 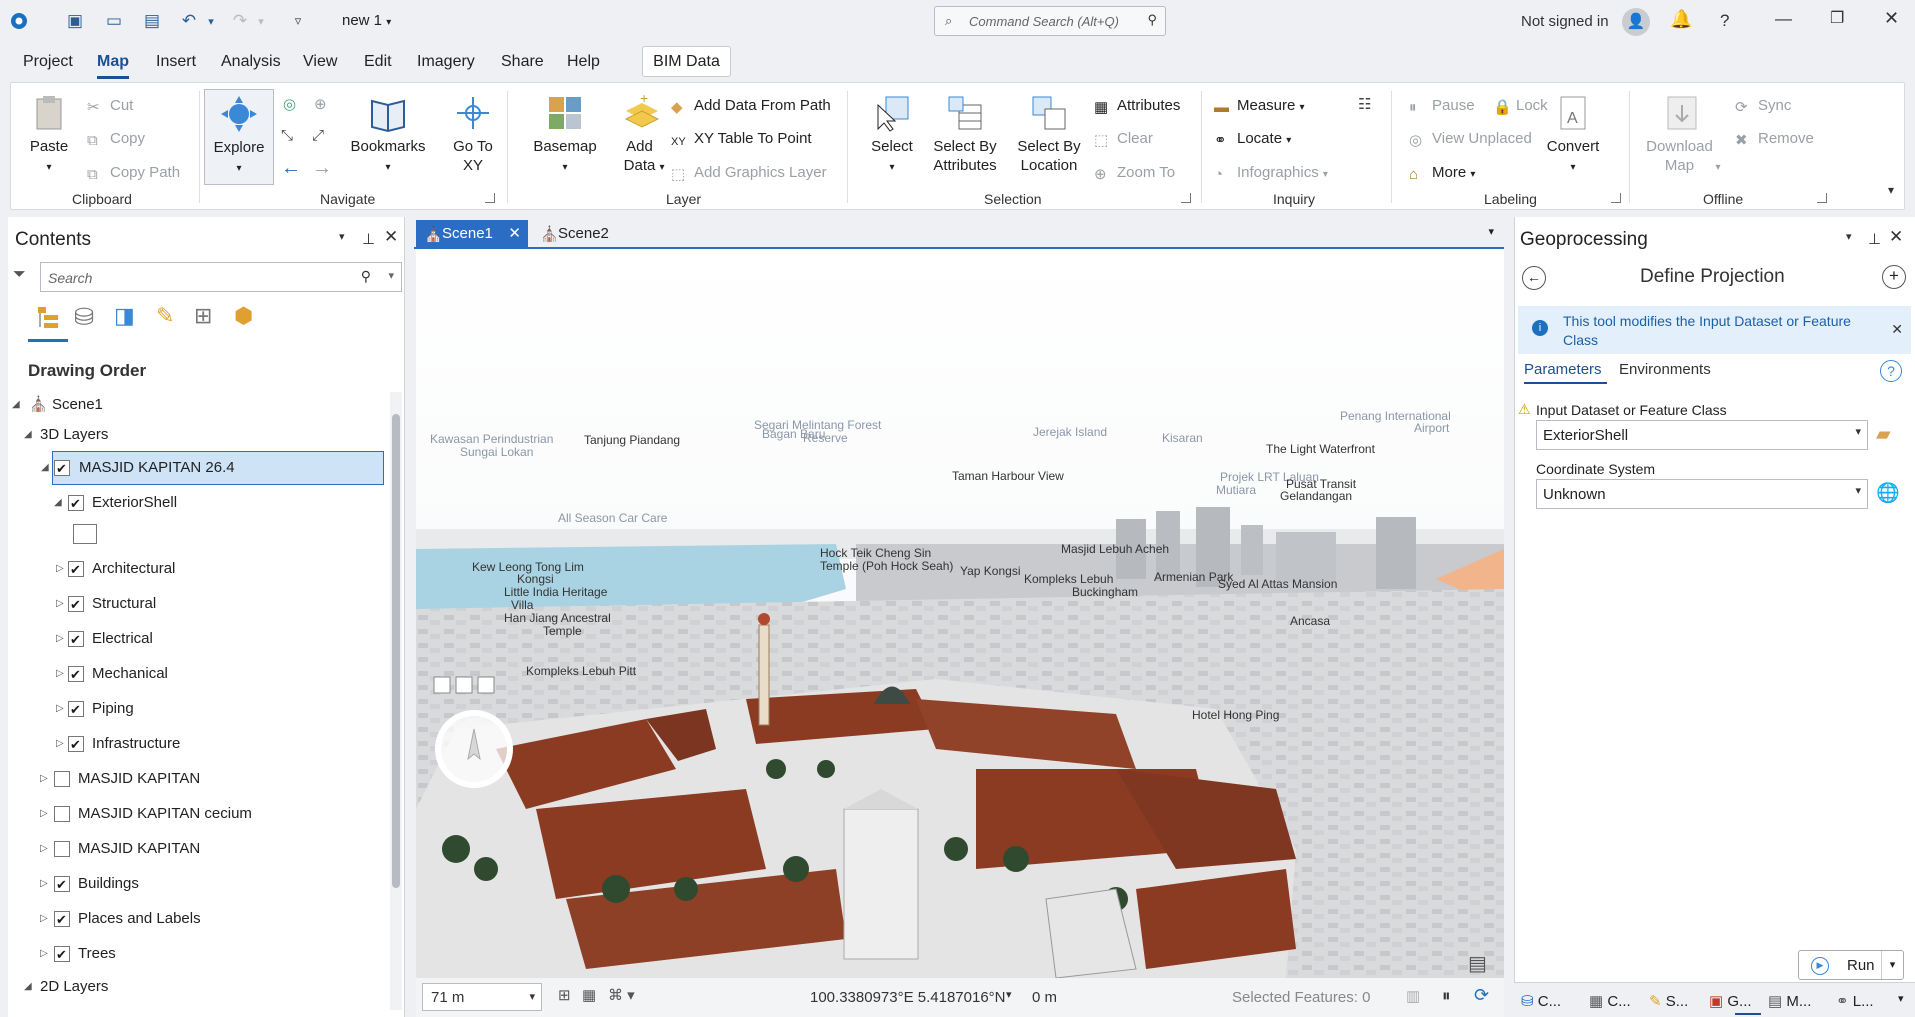 I want to click on layer-row: ▷ MASJID KAPITAN, so click(x=188, y=849).